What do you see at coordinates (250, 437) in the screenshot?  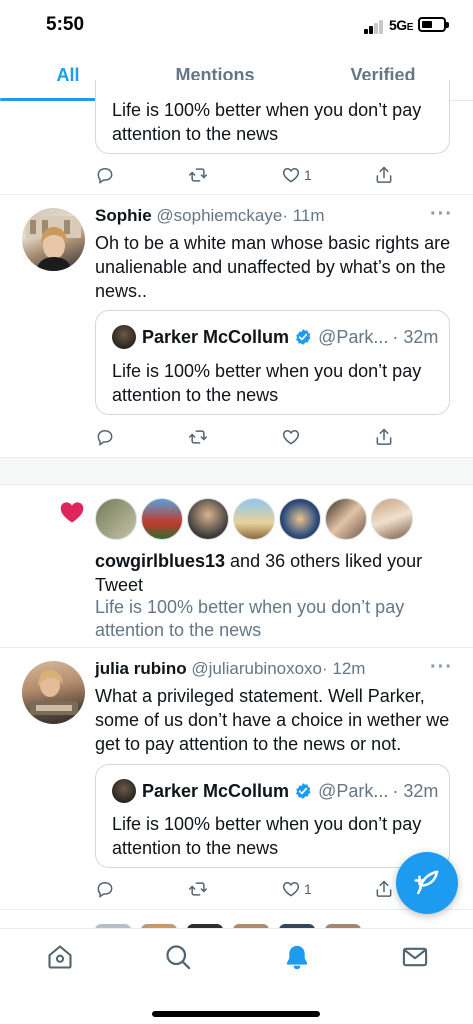 I see `tweet-actions` at bounding box center [250, 437].